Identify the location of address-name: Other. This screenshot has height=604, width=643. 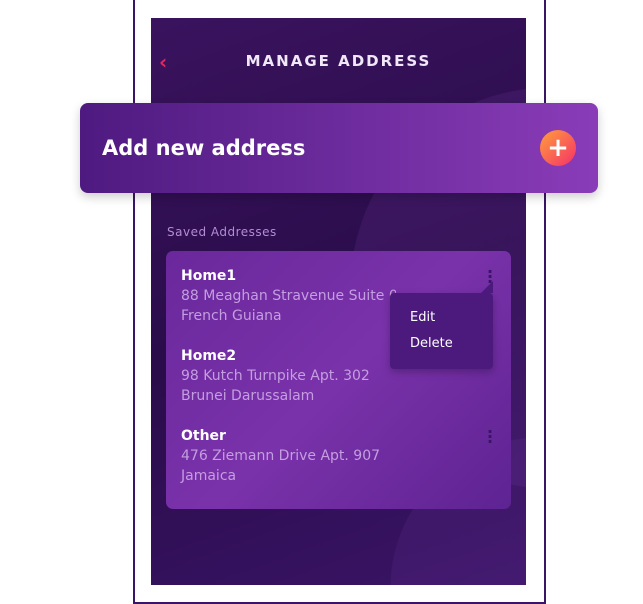
(203, 436).